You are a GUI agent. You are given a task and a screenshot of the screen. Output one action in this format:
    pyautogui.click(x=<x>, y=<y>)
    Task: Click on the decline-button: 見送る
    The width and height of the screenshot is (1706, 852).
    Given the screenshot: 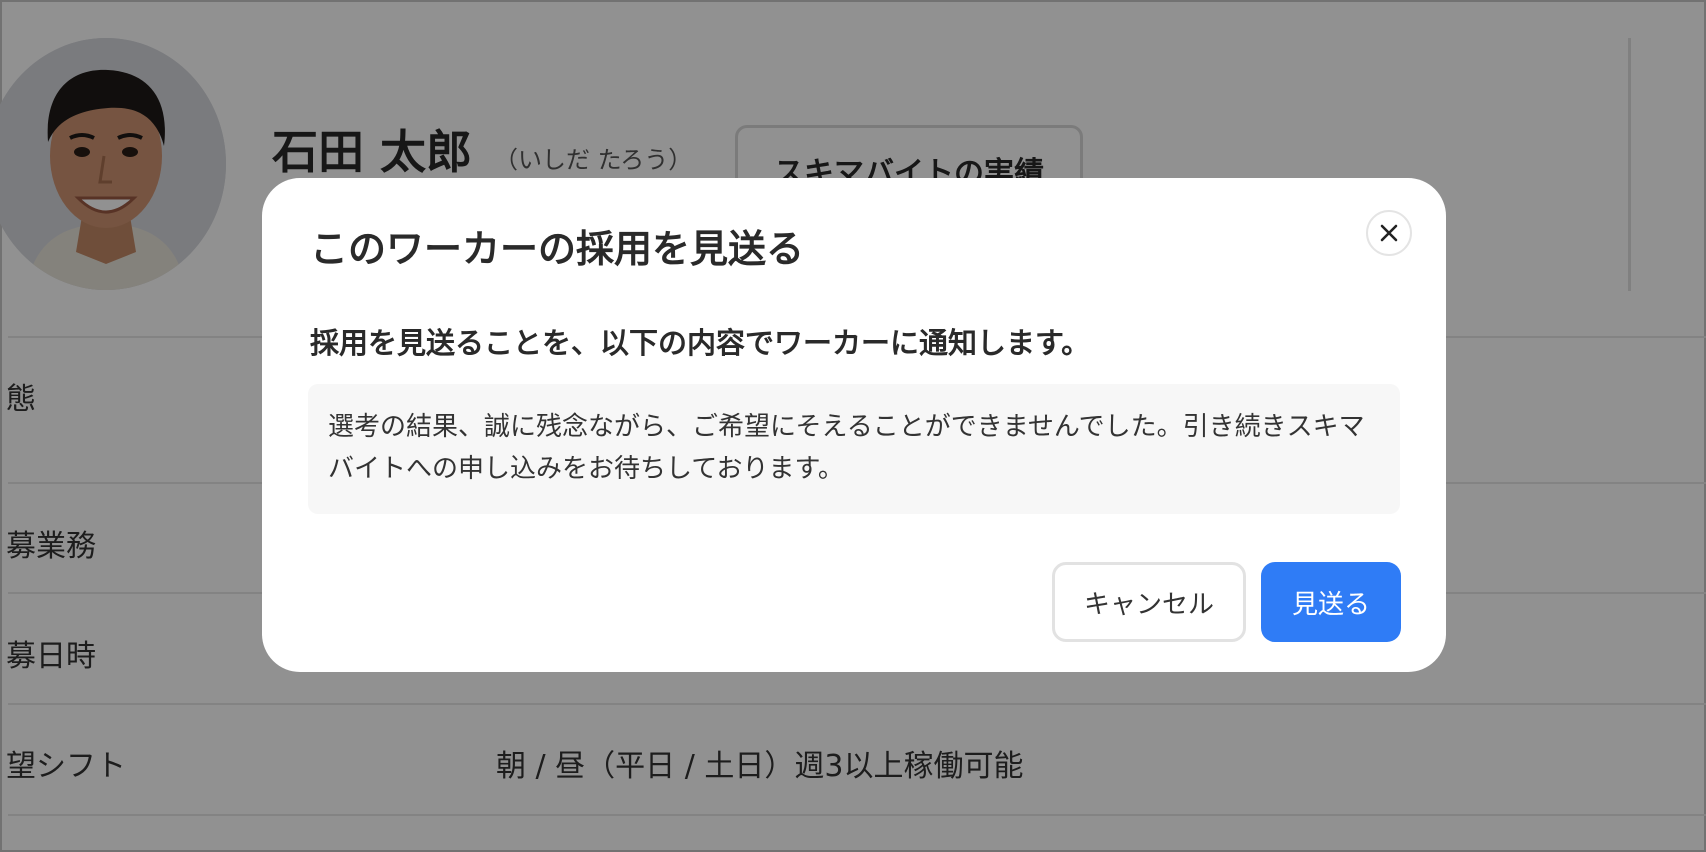 What is the action you would take?
    pyautogui.click(x=1331, y=602)
    